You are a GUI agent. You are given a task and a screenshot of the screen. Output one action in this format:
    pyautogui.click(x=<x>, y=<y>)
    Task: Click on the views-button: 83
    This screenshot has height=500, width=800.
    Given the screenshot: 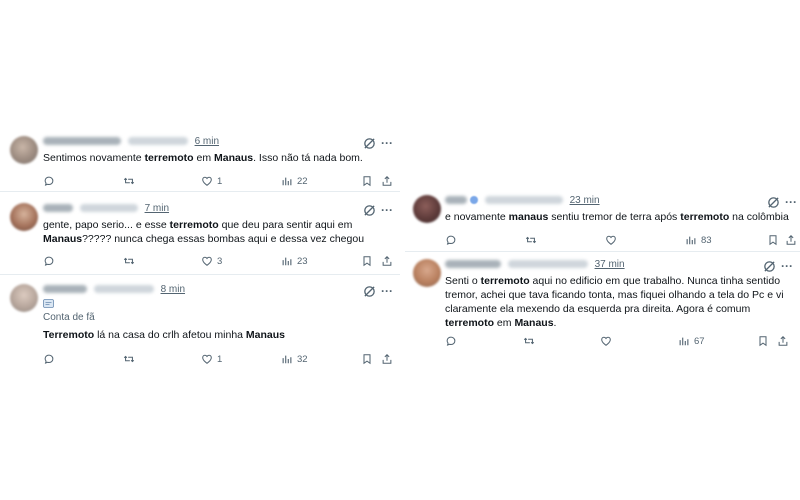 What is the action you would take?
    pyautogui.click(x=698, y=240)
    